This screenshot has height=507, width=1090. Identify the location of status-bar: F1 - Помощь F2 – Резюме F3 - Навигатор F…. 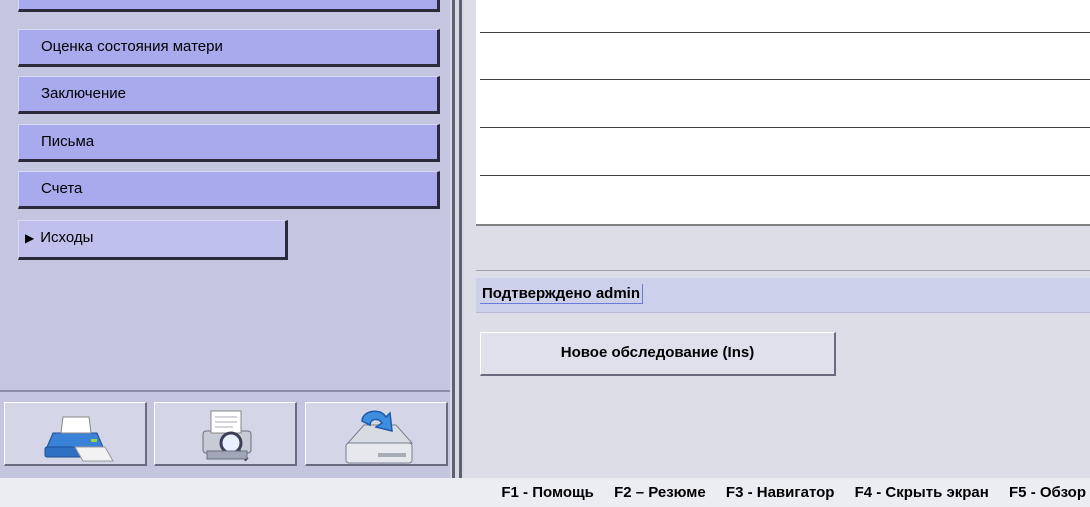
(545, 492).